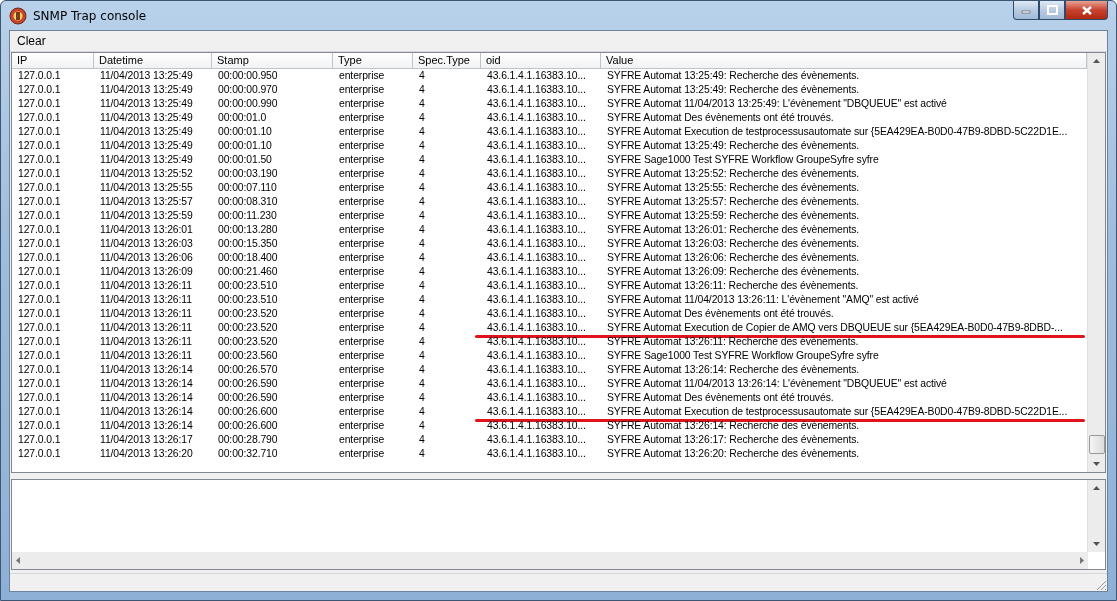 This screenshot has height=601, width=1117. Describe the element at coordinates (245, 159) in the screenshot. I see `table-cell-text: 00:00:01.50` at that location.